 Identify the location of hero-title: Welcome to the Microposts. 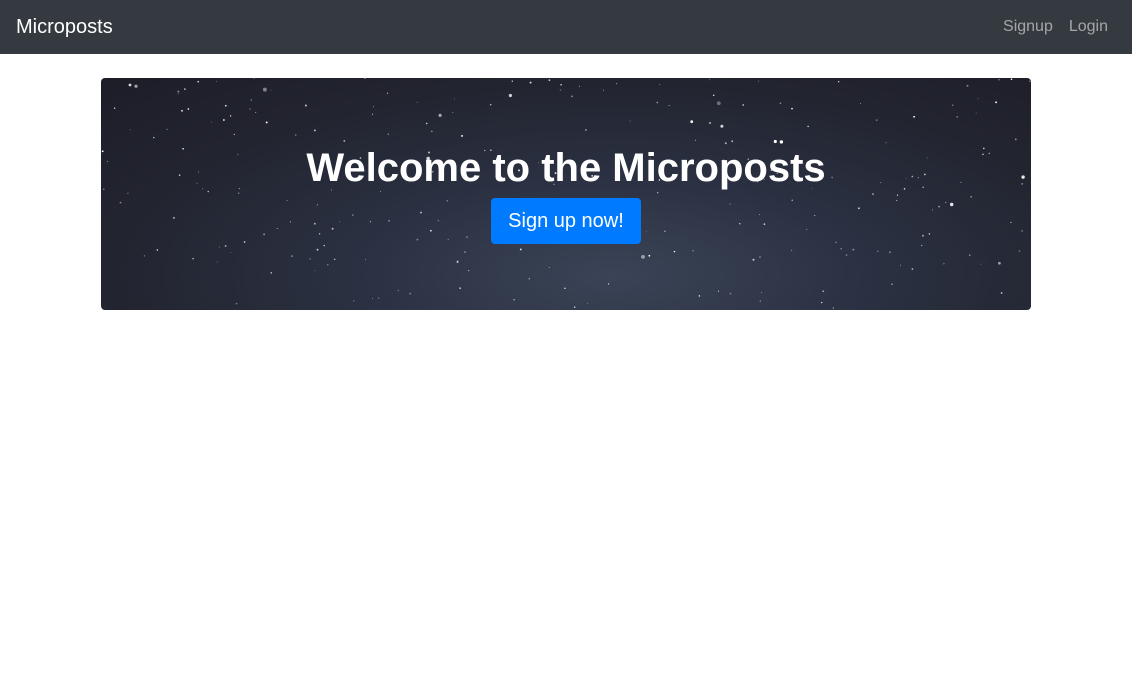
(566, 168).